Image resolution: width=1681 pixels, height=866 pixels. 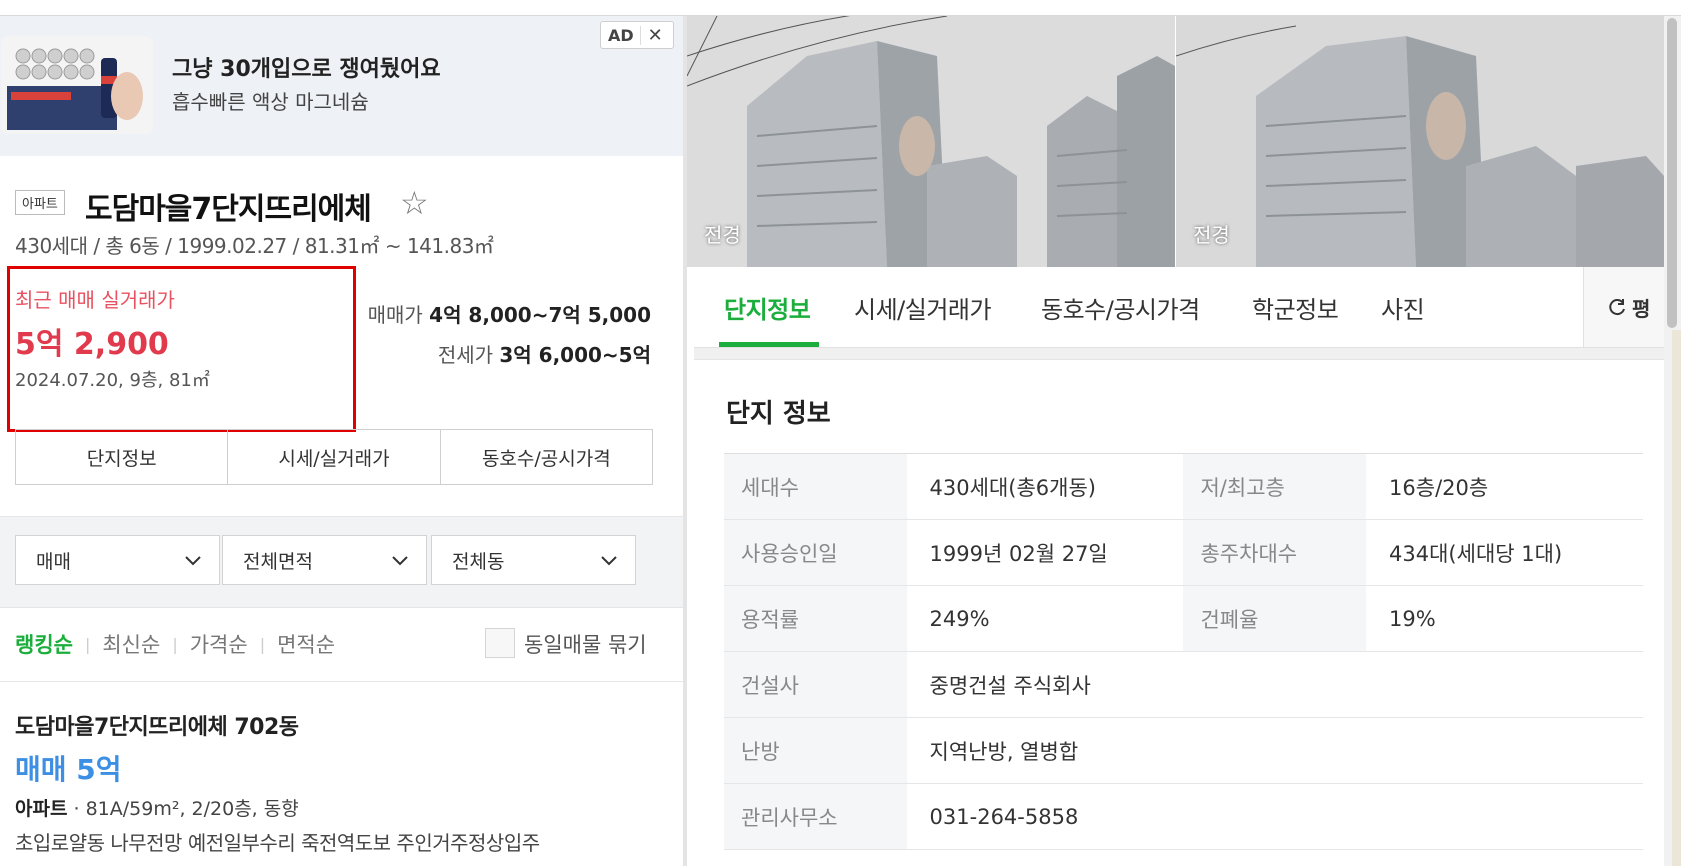 What do you see at coordinates (77, 85) in the screenshot?
I see `ad-product-image` at bounding box center [77, 85].